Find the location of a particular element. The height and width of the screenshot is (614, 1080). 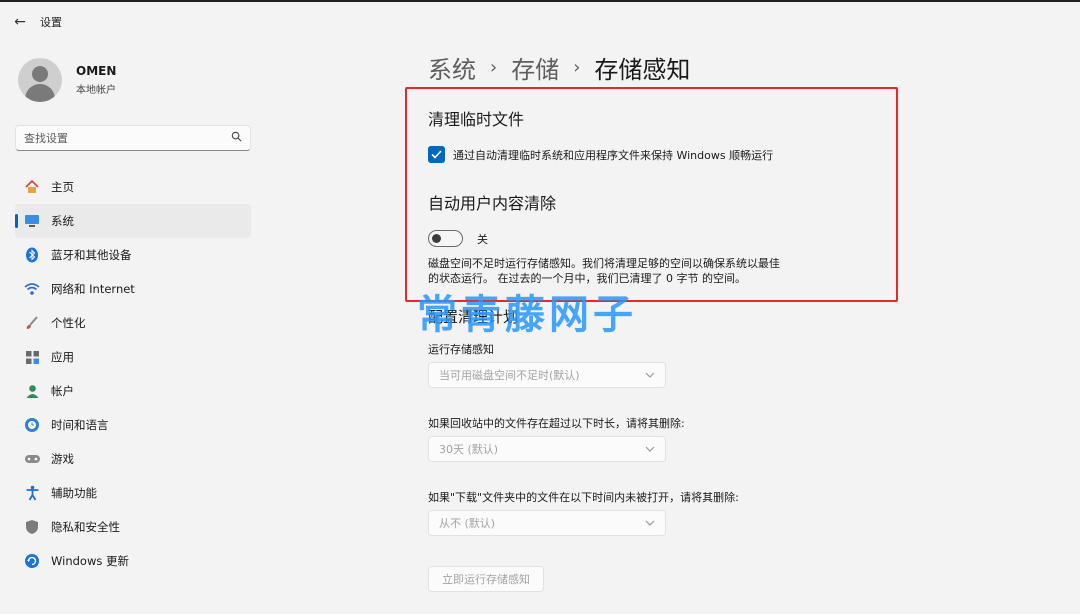

watermark-text: 常青藤网子 is located at coordinates (527, 315).